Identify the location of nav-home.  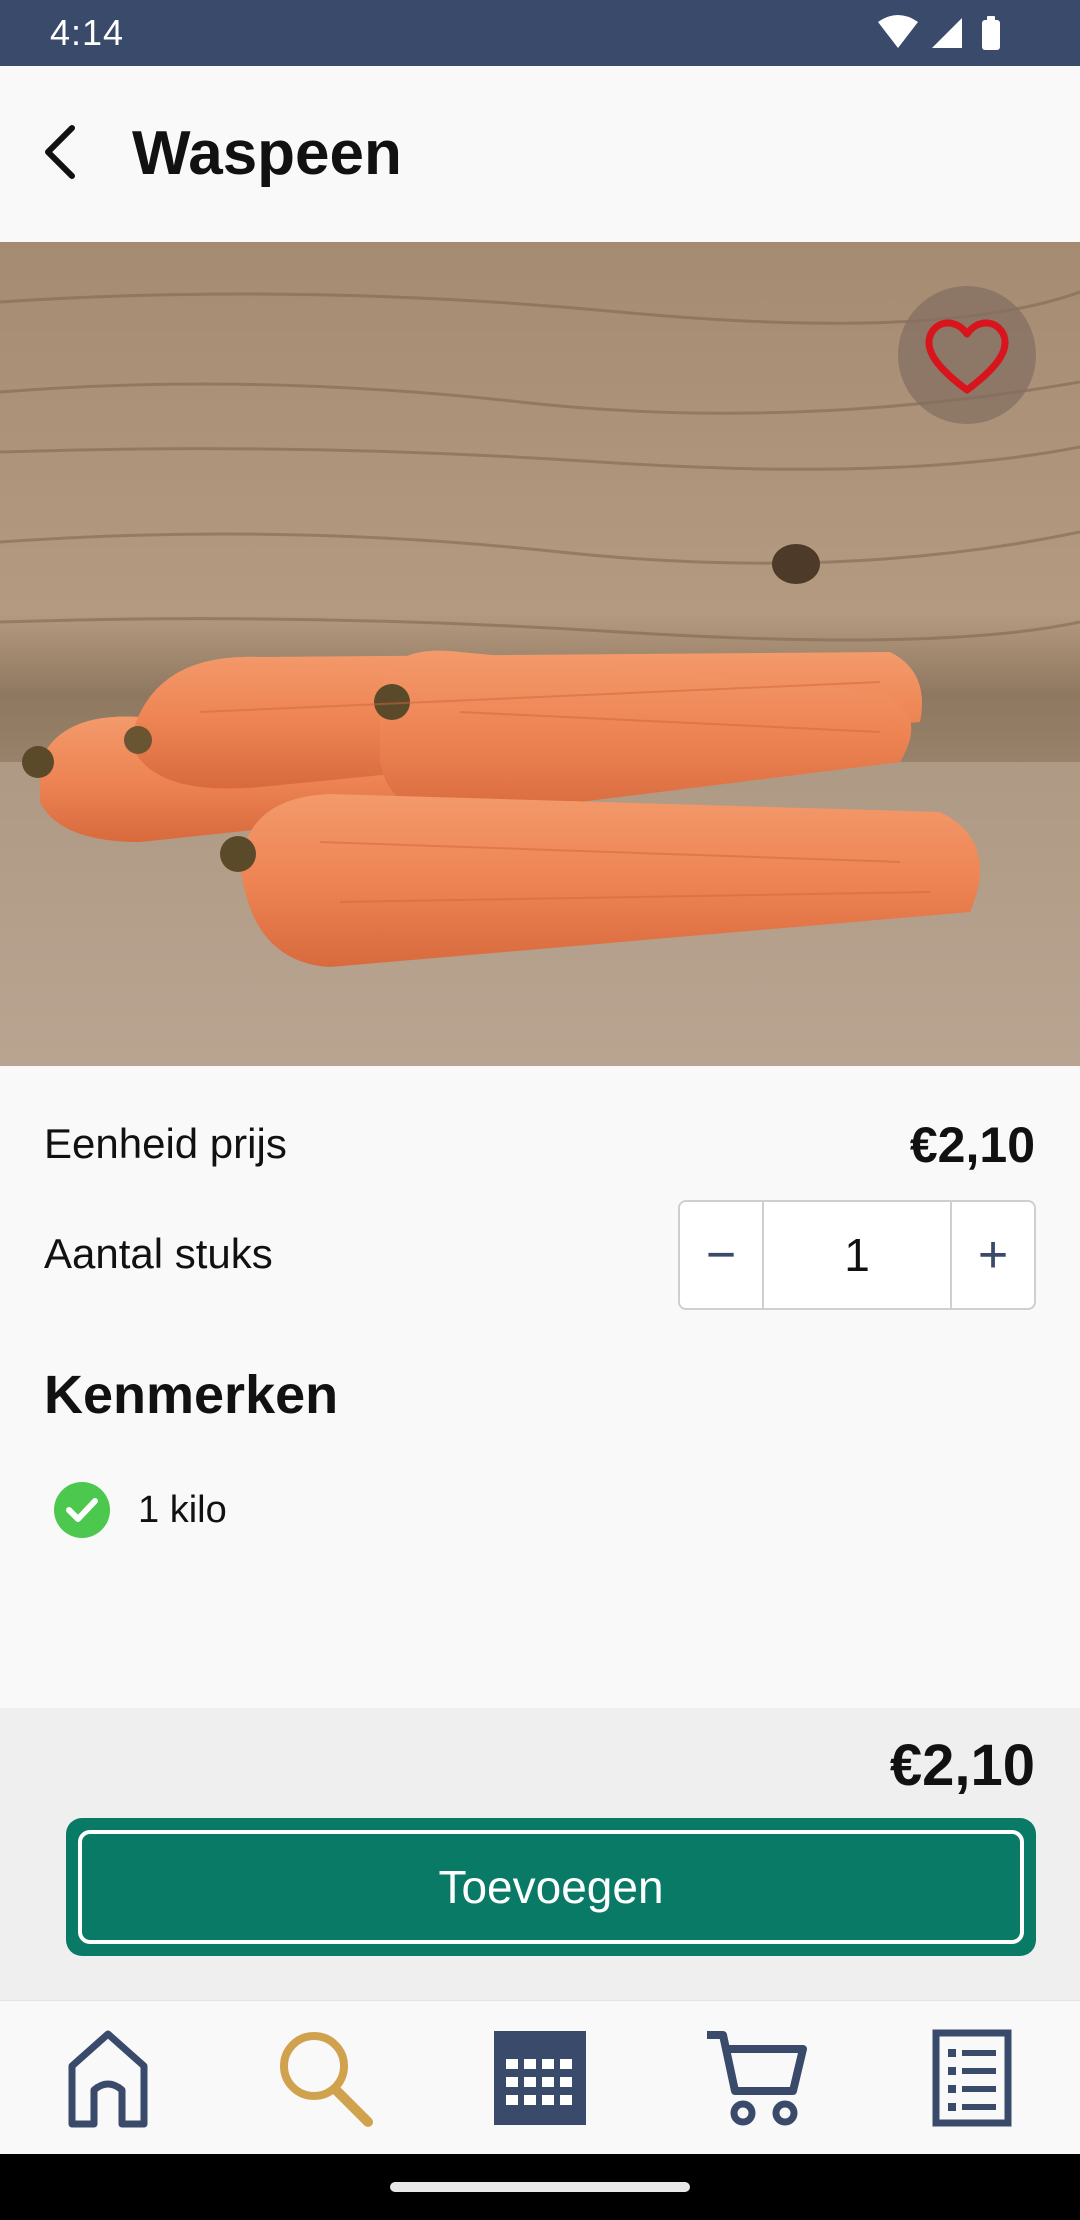
(108, 2078).